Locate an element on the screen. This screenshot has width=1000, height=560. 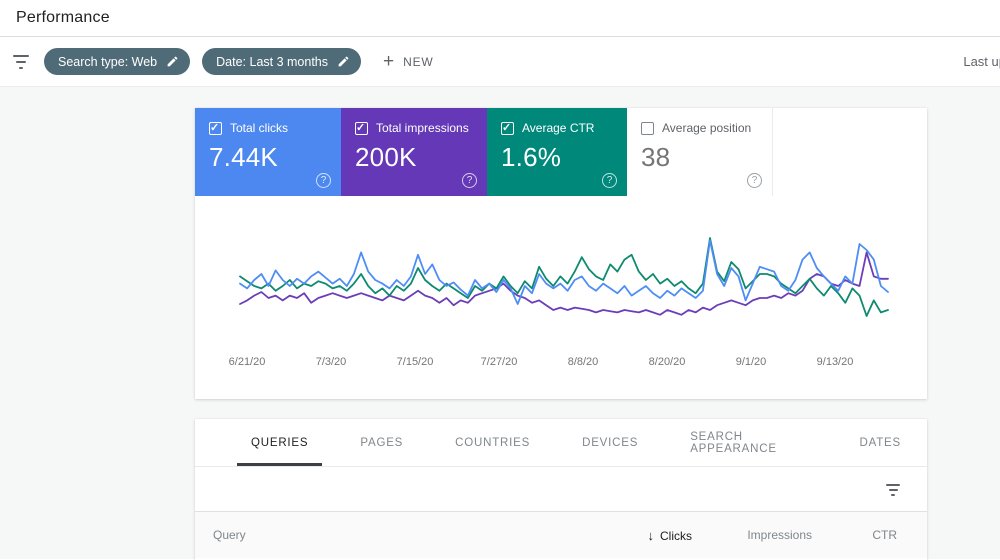
metric-card-total-impressions: Total impressions 200K? is located at coordinates (414, 152).